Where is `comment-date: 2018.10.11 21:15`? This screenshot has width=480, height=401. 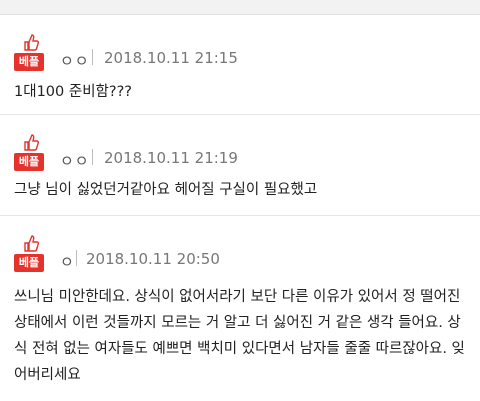 comment-date: 2018.10.11 21:15 is located at coordinates (171, 58).